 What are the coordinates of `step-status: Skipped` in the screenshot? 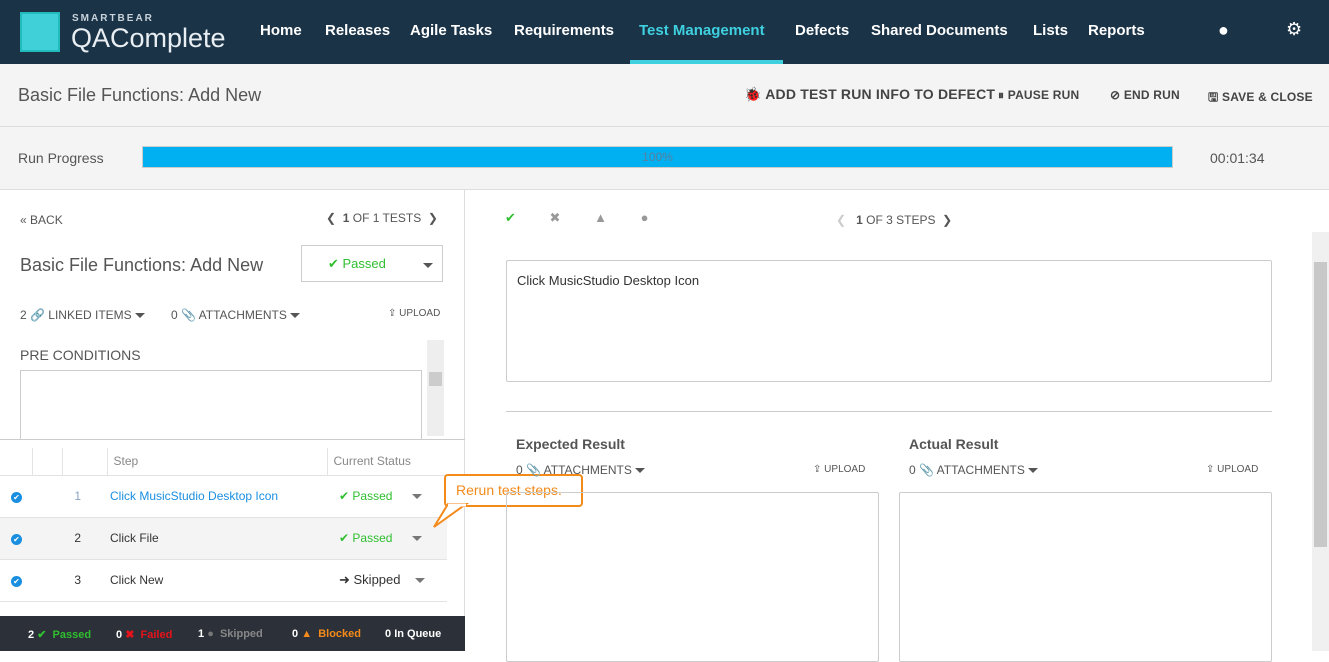 It's located at (377, 579).